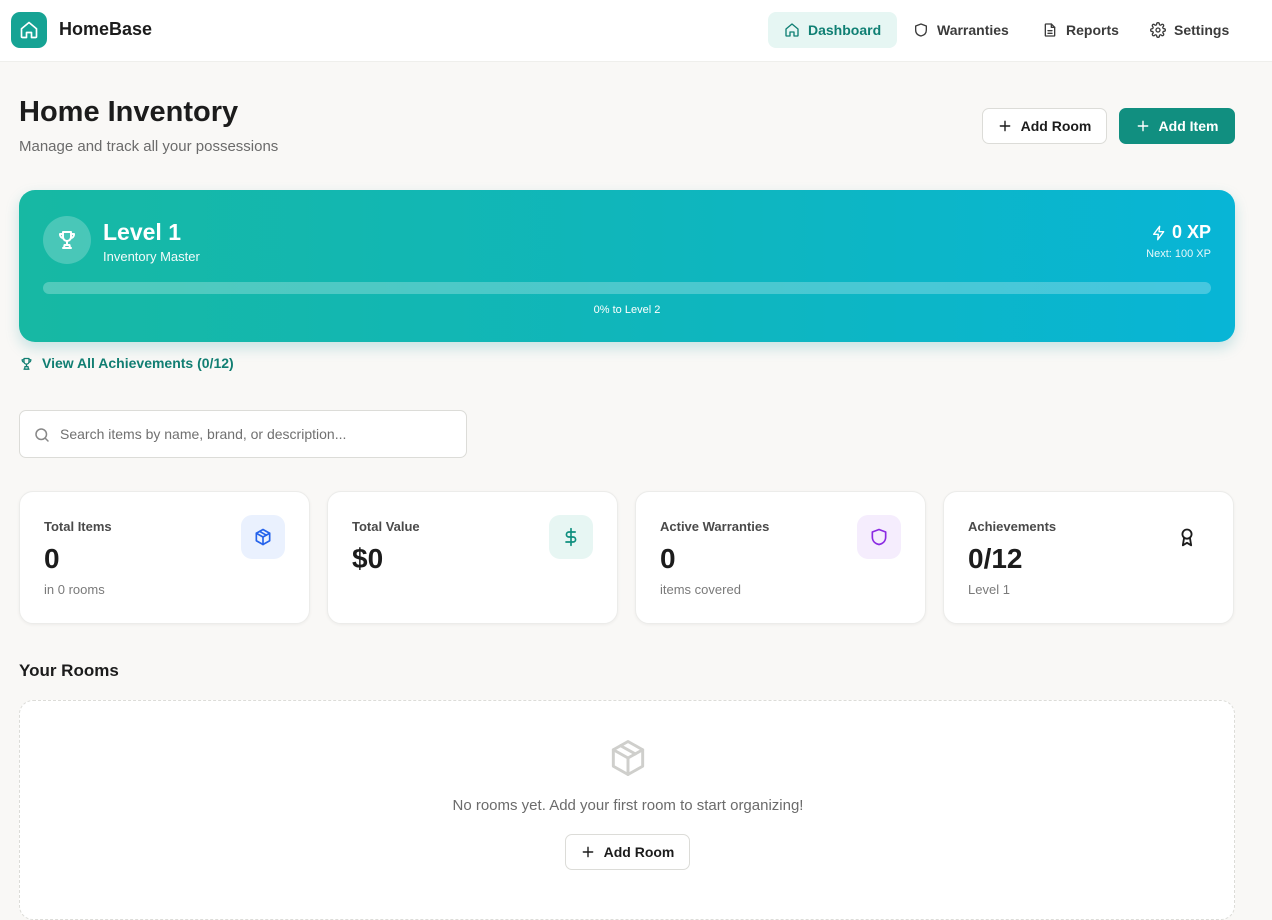 The width and height of the screenshot is (1272, 920). What do you see at coordinates (1092, 30) in the screenshot?
I see `nav-reports-label: Reports` at bounding box center [1092, 30].